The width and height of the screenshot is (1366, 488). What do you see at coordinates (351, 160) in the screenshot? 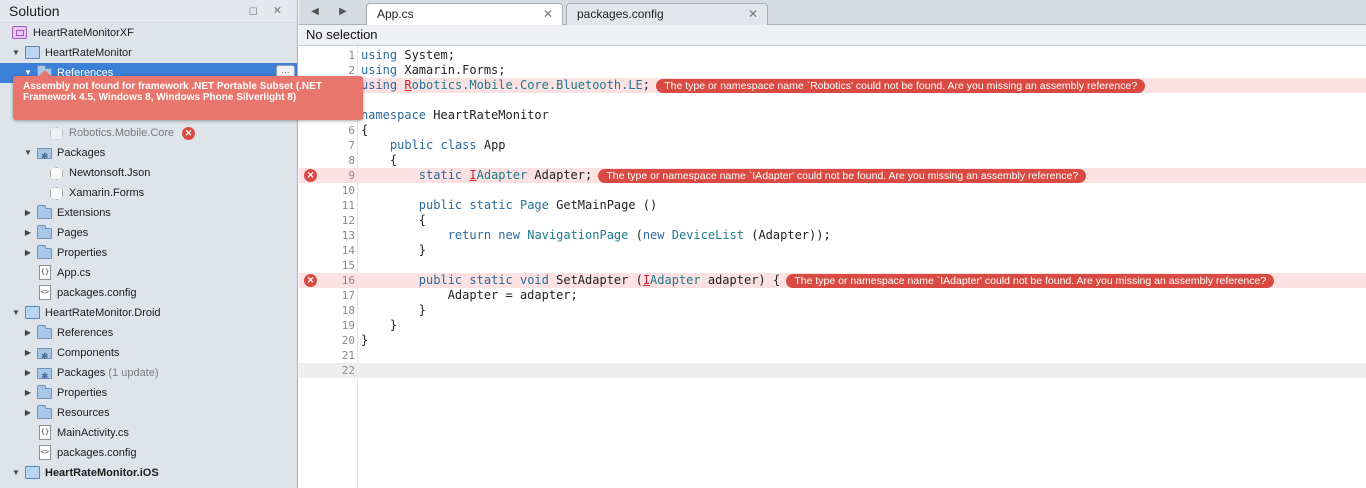
I see `line-number: 8` at bounding box center [351, 160].